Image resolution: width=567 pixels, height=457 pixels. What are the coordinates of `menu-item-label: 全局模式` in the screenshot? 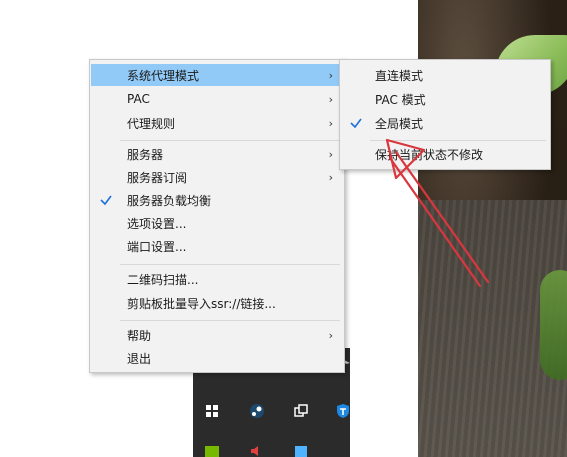 It's located at (399, 123).